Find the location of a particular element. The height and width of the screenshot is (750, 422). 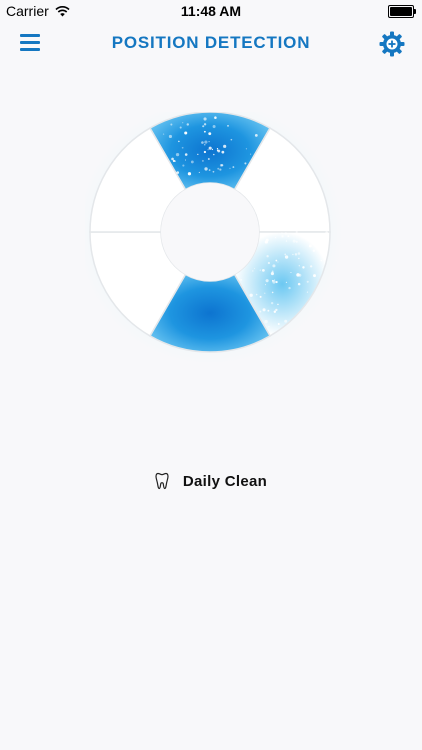

battery-icon is located at coordinates (402, 11).